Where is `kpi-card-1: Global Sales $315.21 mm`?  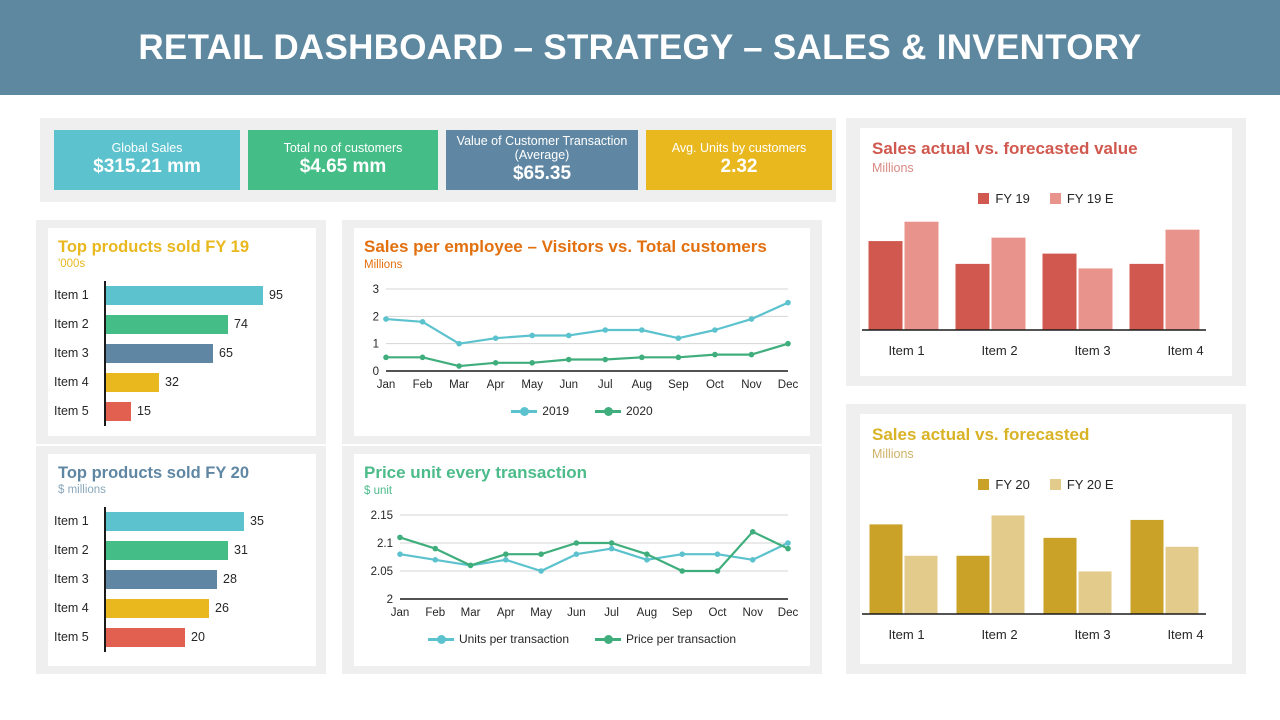
kpi-card-1: Global Sales $315.21 mm is located at coordinates (147, 160).